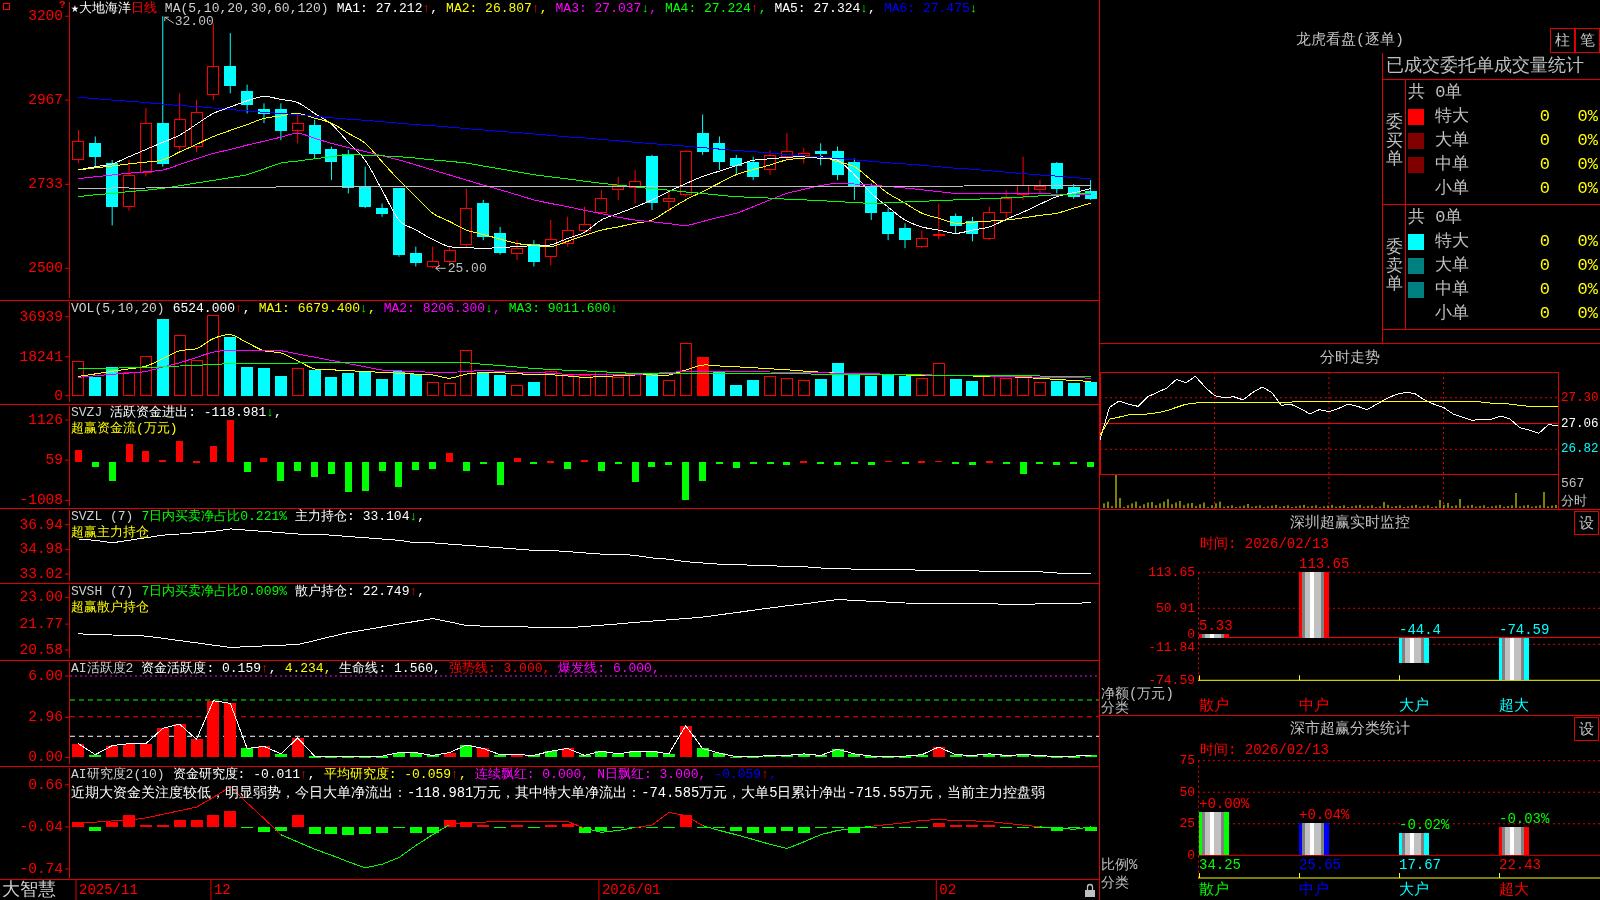  Describe the element at coordinates (387, 774) in the screenshot. I see `indicator-value: 平均研究度: -0.059` at that location.